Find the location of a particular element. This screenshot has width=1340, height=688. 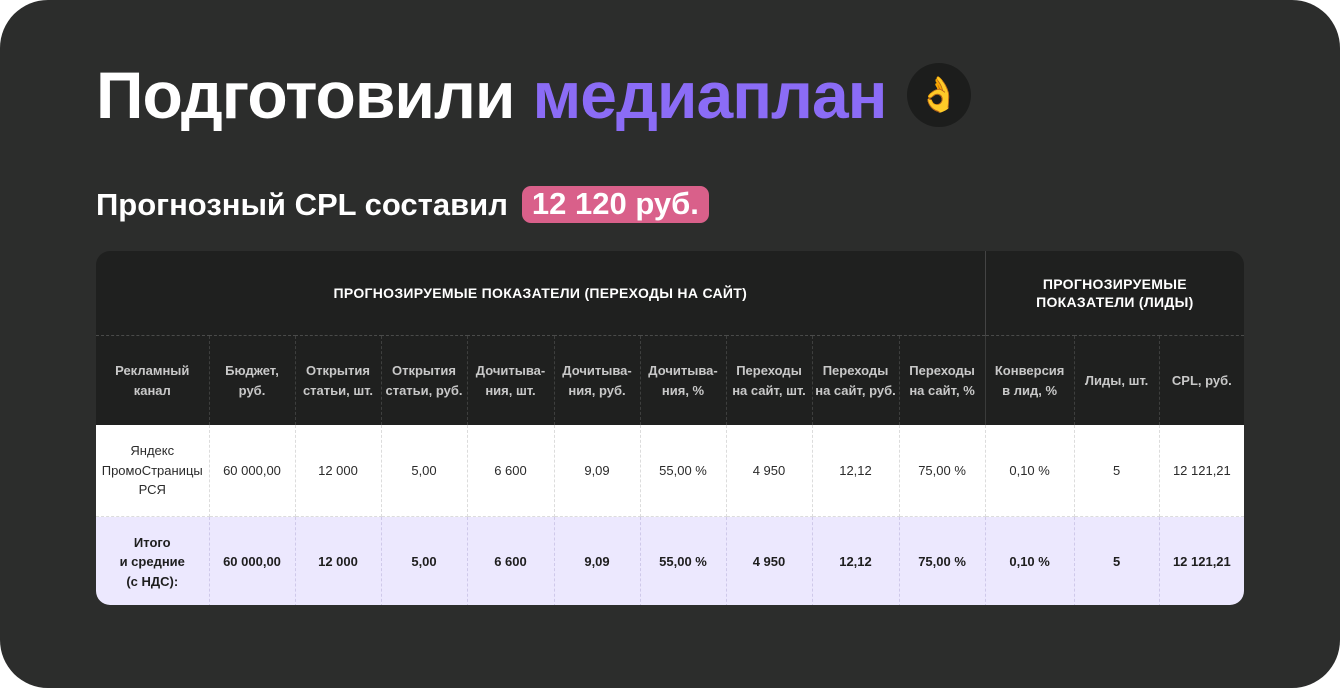

col-header-line: Лиды, шт. is located at coordinates (1116, 380).